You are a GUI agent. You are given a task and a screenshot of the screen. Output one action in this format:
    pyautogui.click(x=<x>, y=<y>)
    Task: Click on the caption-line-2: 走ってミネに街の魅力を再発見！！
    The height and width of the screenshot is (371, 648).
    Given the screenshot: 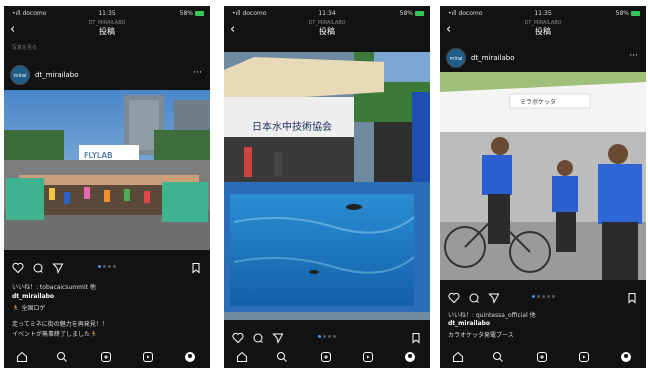 What is the action you would take?
    pyautogui.click(x=60, y=324)
    